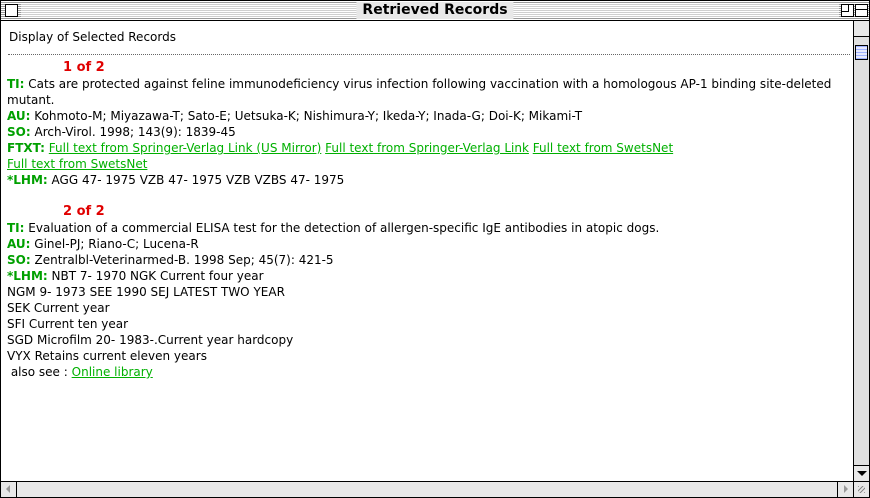 This screenshot has height=498, width=870. Describe the element at coordinates (847, 10) in the screenshot. I see `zoom-box` at that location.